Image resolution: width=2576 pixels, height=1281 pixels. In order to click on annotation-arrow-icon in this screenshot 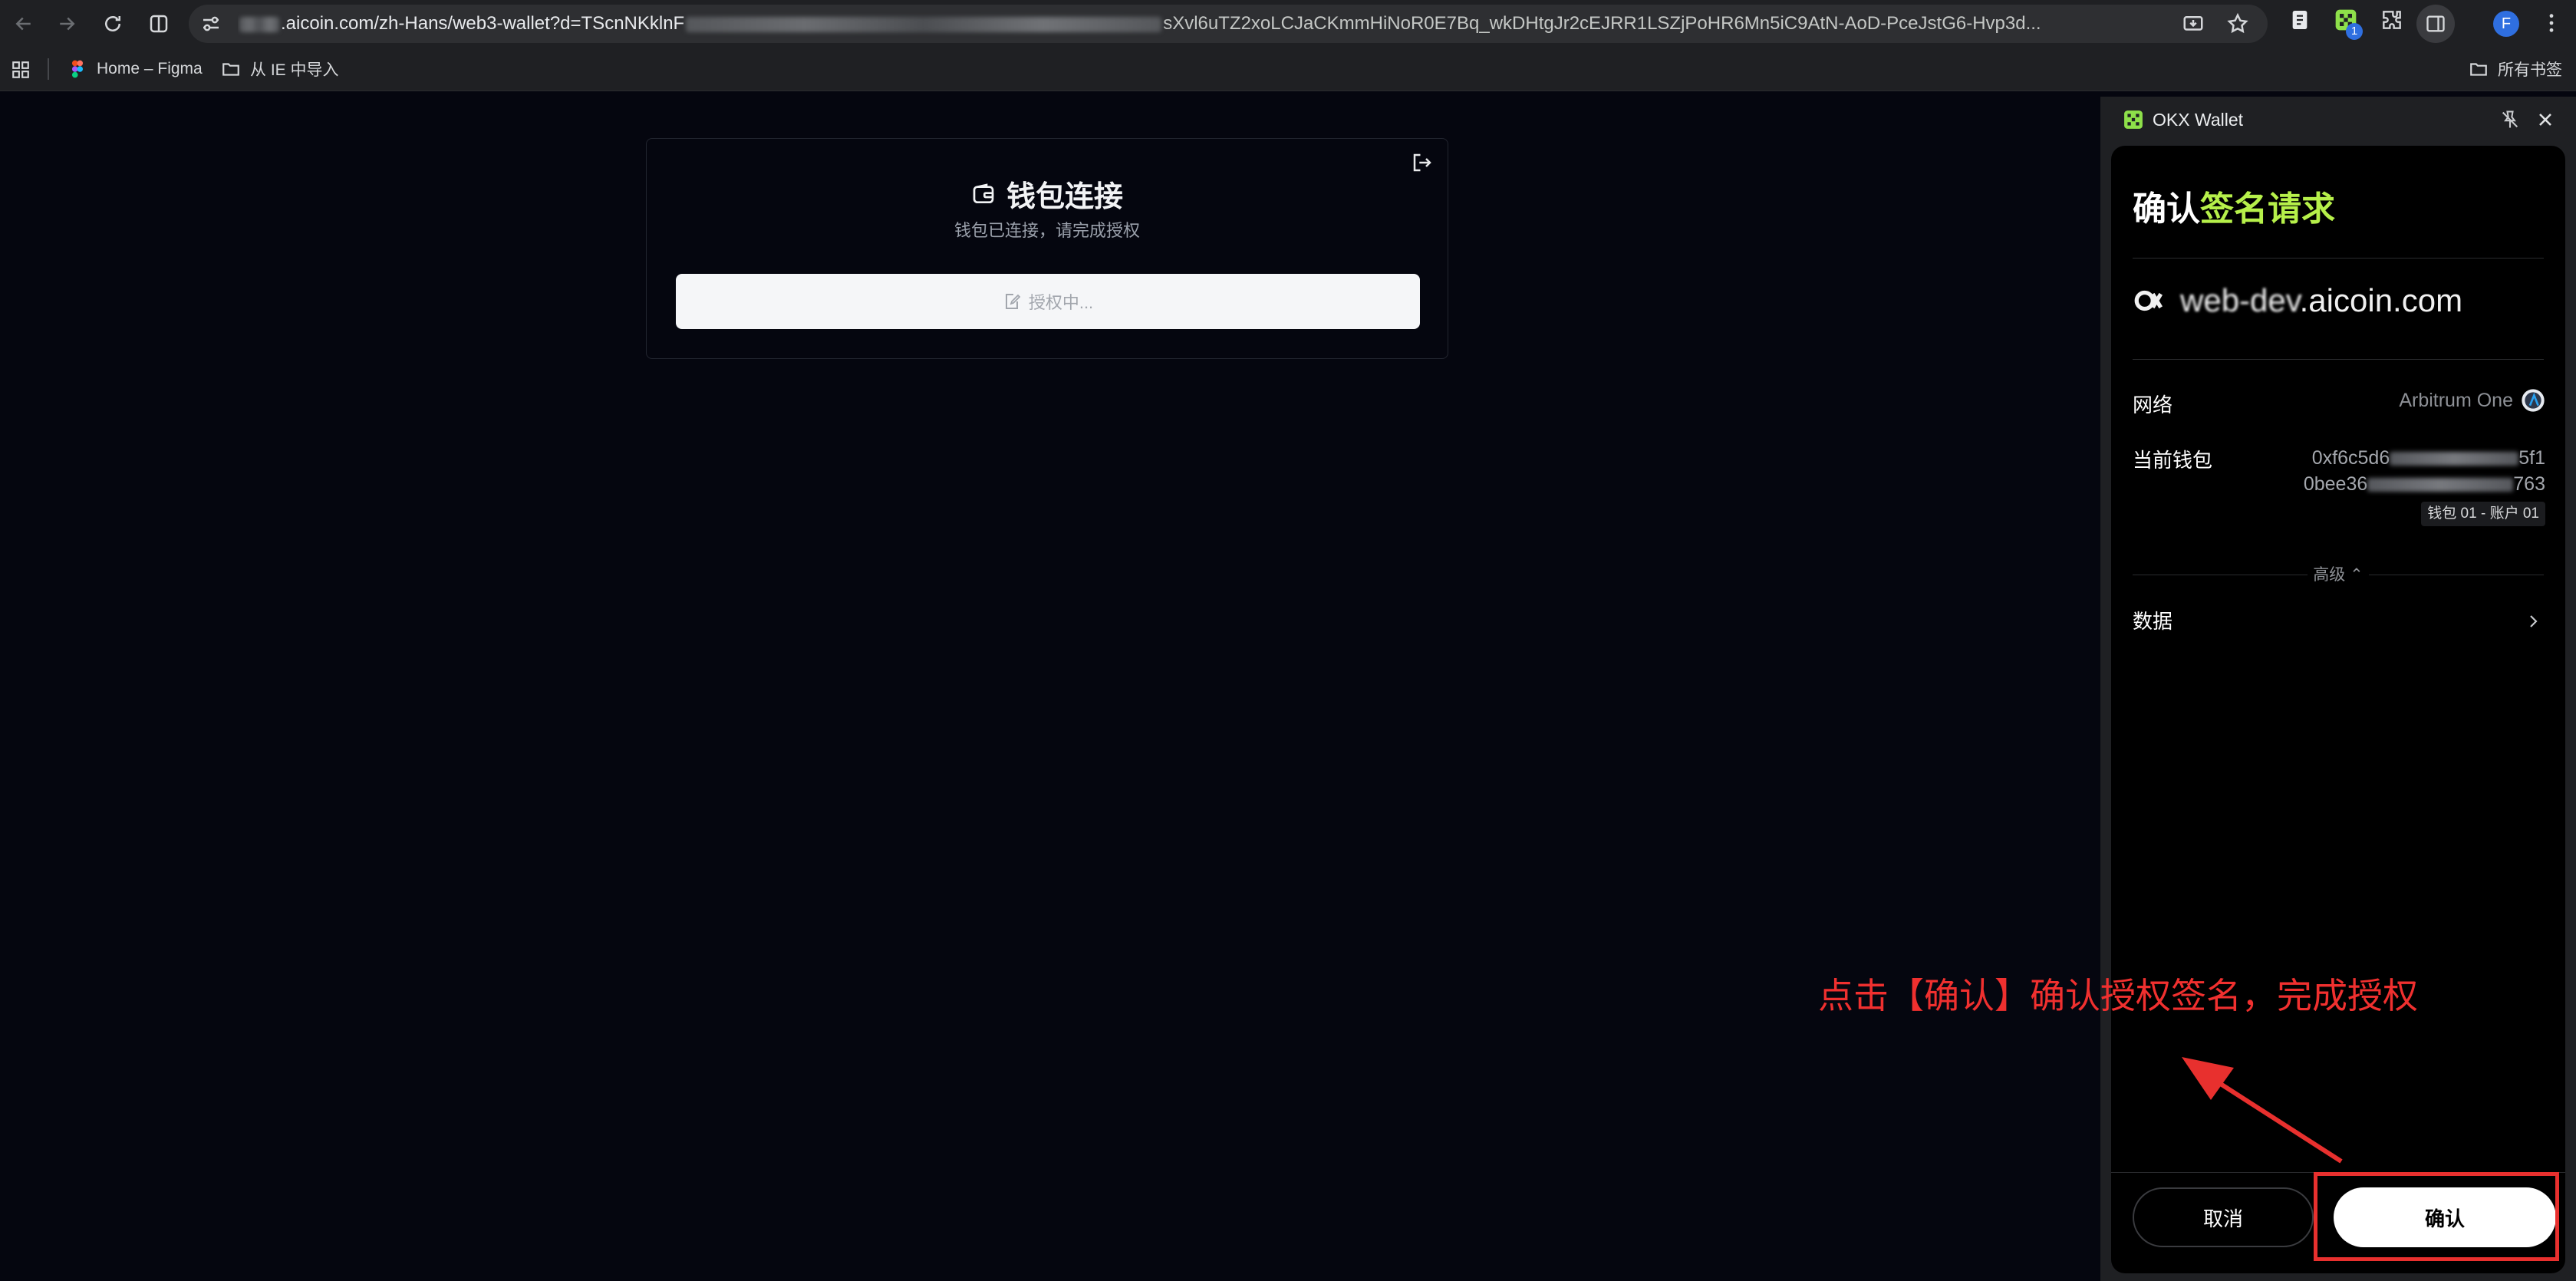, I will do `click(2262, 1110)`.